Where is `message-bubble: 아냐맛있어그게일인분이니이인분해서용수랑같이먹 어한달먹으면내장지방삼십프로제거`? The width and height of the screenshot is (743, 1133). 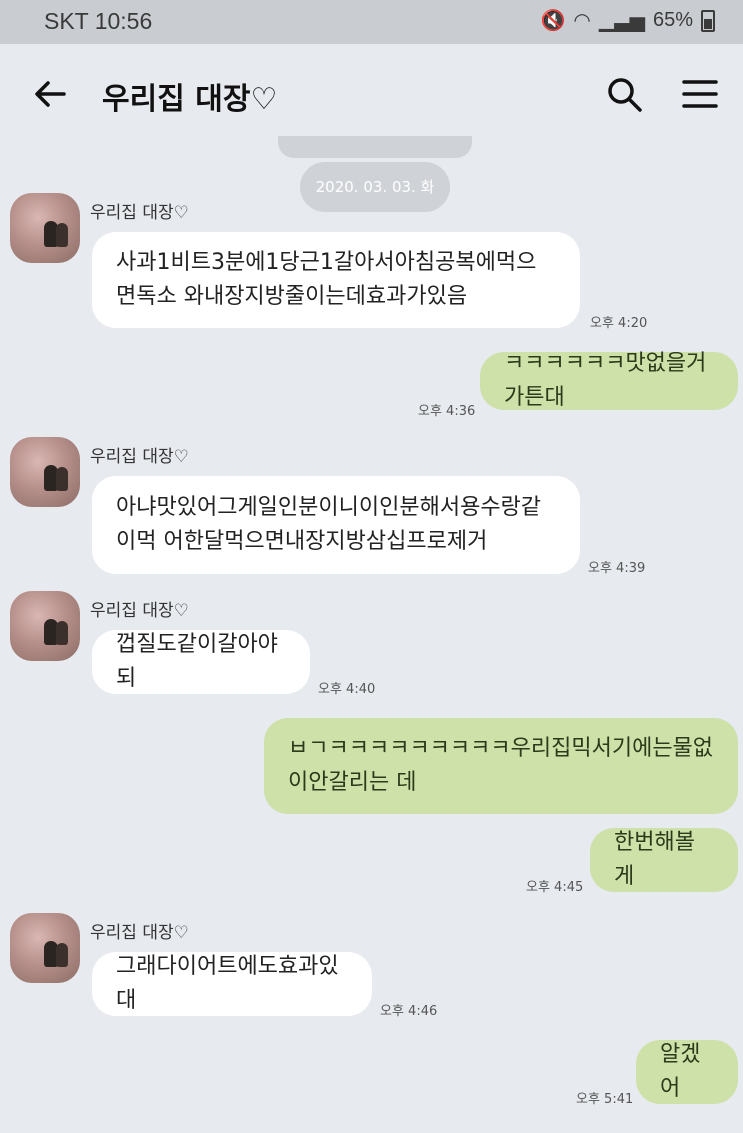 message-bubble: 아냐맛있어그게일인분이니이인분해서용수랑같이먹 어한달먹으면내장지방삼십프로제거 is located at coordinates (336, 525).